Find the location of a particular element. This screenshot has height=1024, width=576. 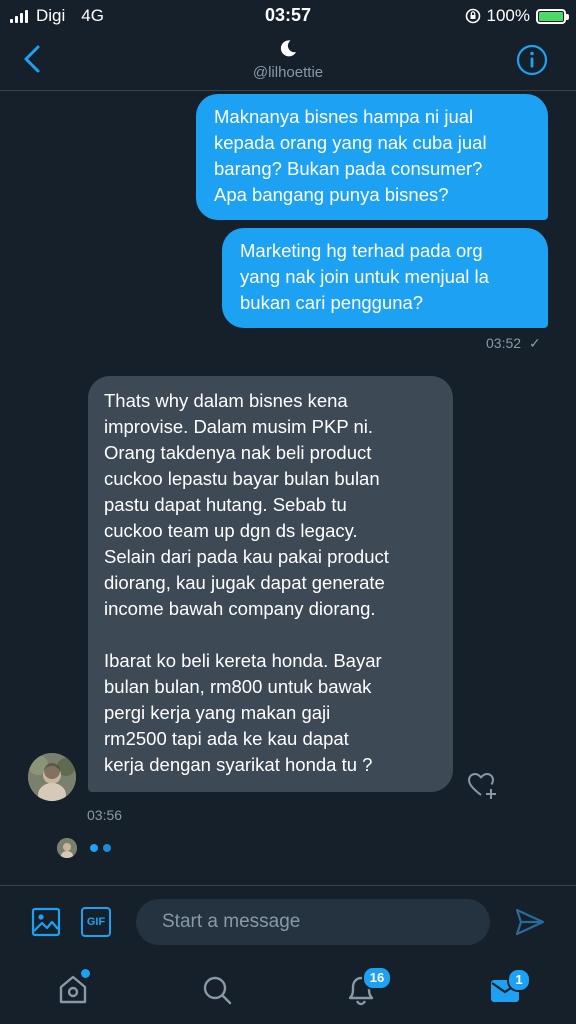

battery-icon is located at coordinates (552, 16).